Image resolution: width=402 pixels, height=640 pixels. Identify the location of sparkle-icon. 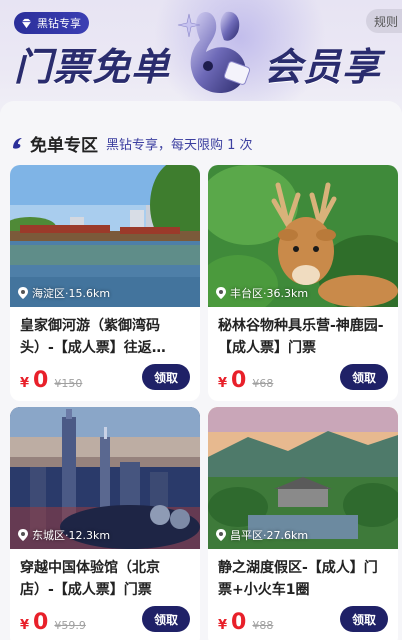
(189, 25).